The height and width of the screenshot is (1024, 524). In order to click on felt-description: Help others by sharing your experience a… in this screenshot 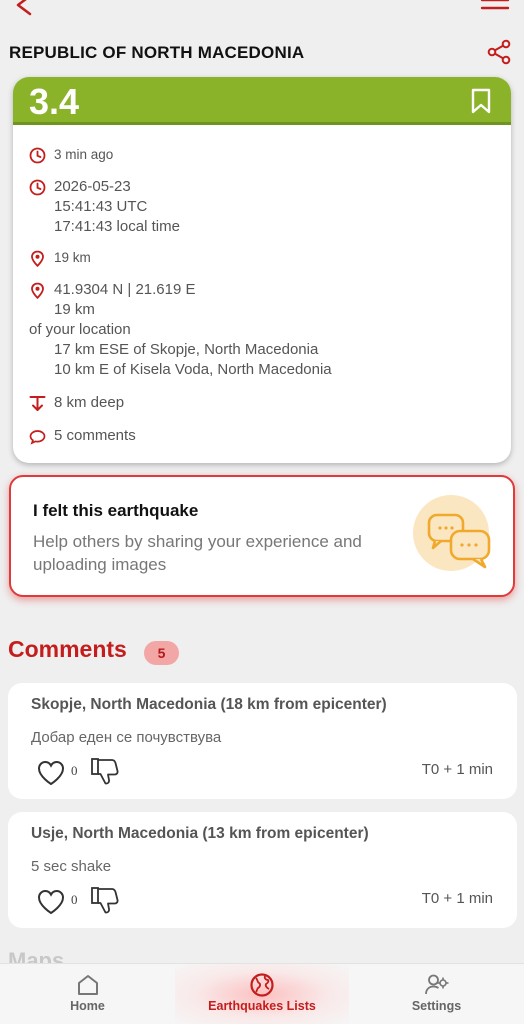, I will do `click(197, 553)`.